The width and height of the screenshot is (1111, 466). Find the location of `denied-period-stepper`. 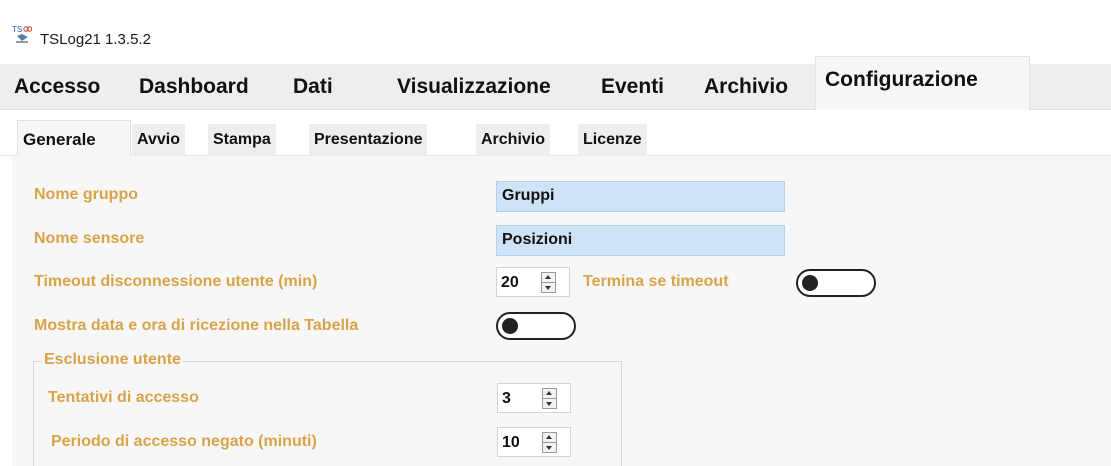

denied-period-stepper is located at coordinates (549, 442).